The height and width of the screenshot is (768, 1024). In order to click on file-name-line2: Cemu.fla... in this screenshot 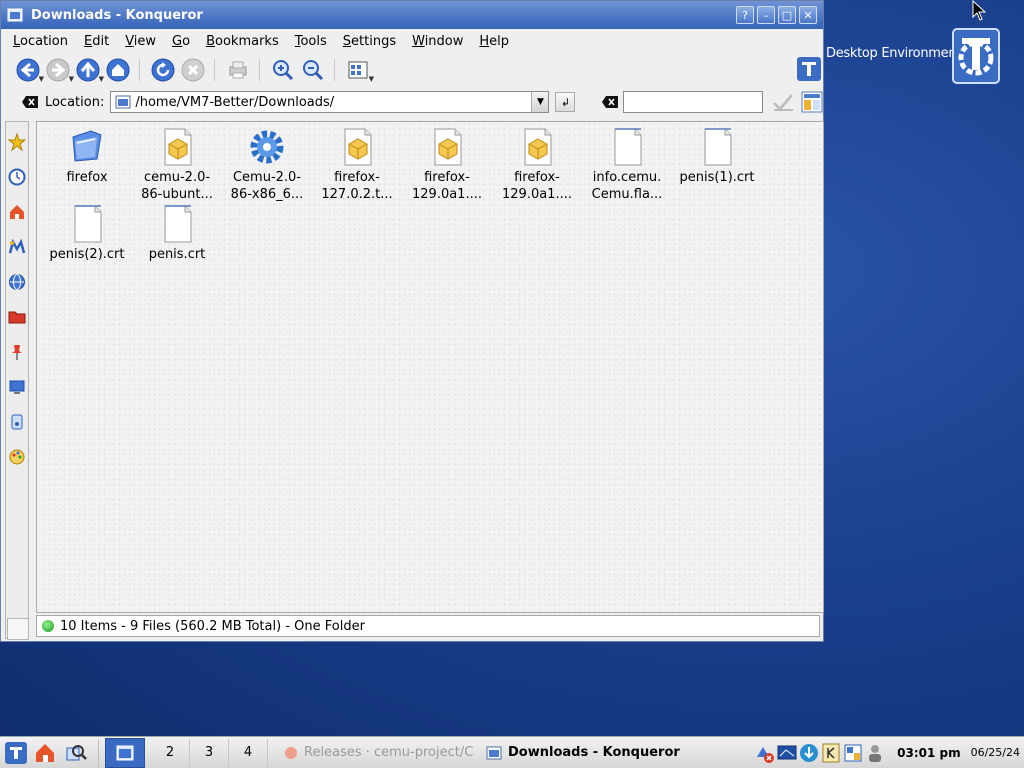, I will do `click(627, 194)`.